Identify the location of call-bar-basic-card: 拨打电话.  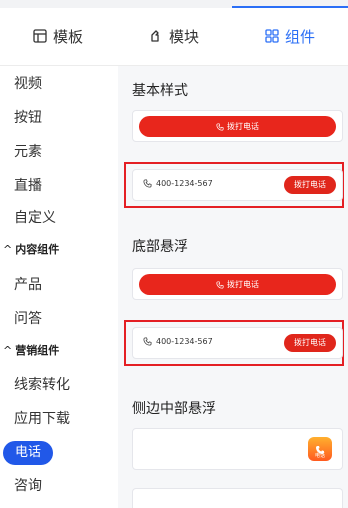
(237, 126).